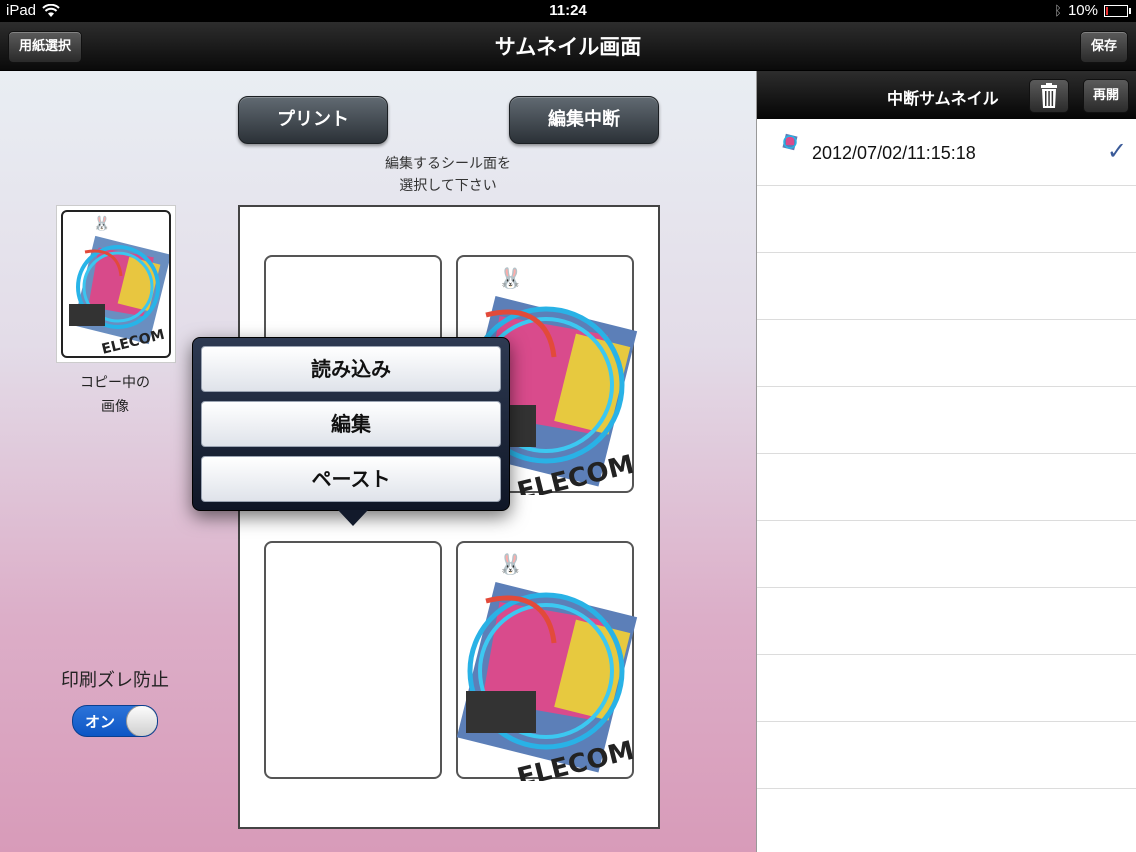 The image size is (1136, 852). What do you see at coordinates (351, 369) in the screenshot?
I see `load-menu-item: 読み込み` at bounding box center [351, 369].